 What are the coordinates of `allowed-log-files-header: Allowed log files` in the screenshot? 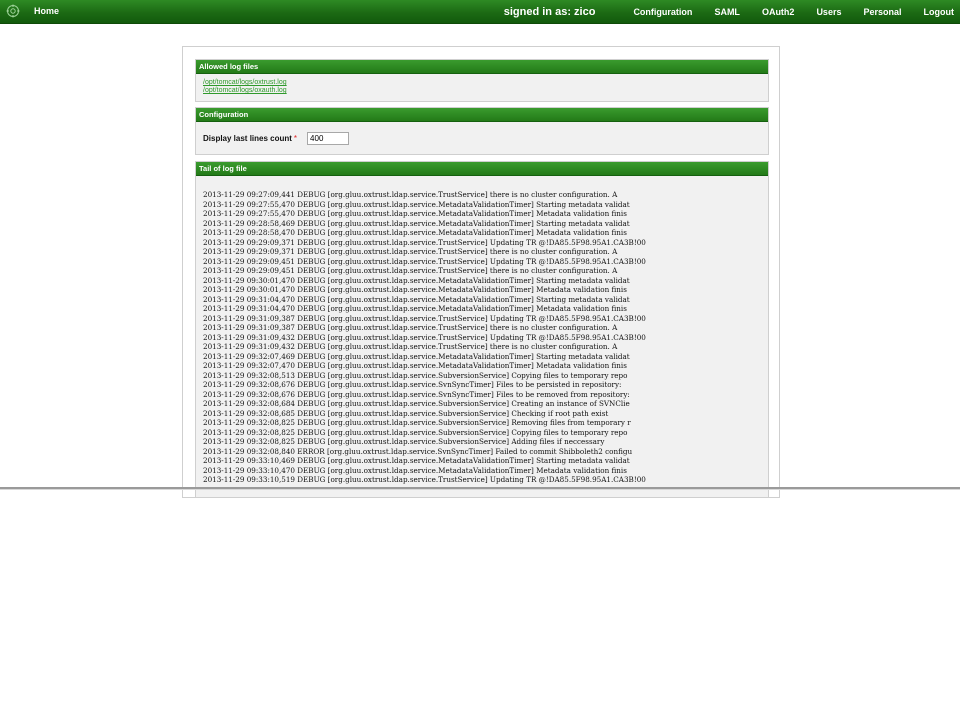 It's located at (482, 67).